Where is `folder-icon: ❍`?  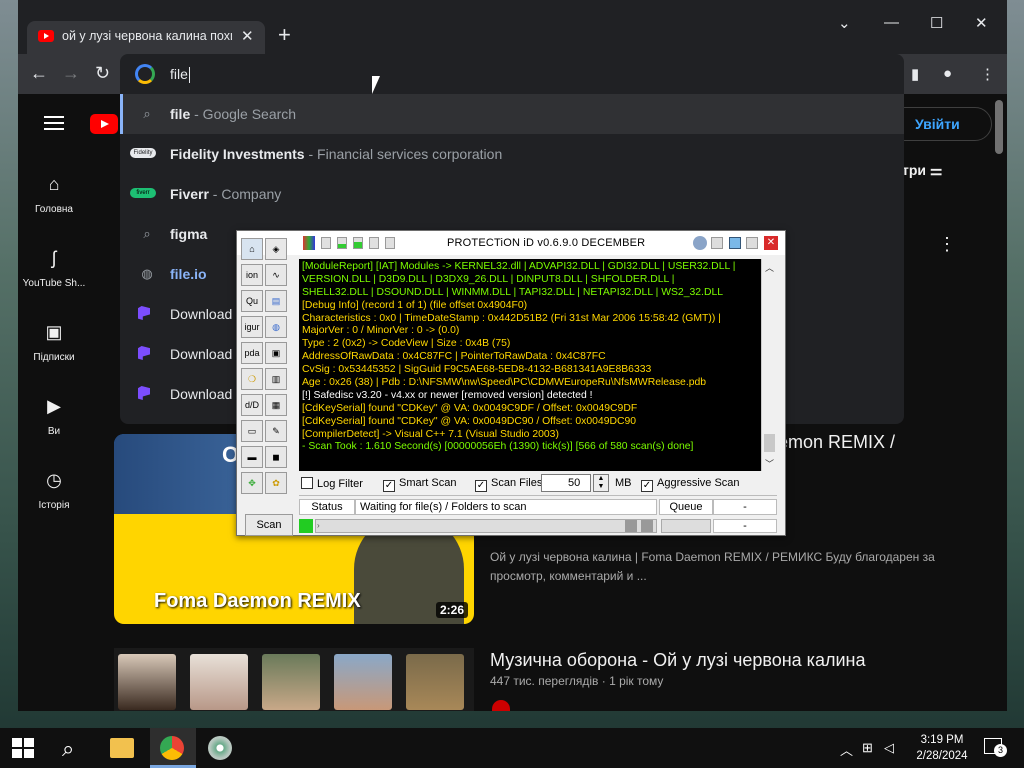 folder-icon: ❍ is located at coordinates (252, 379).